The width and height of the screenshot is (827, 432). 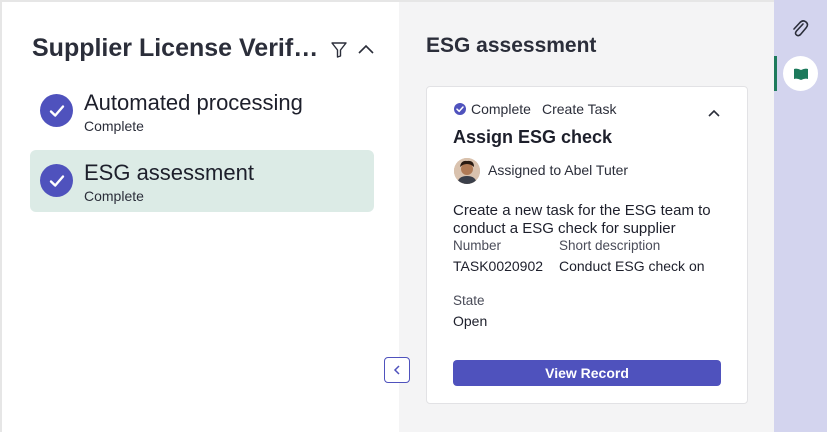 I want to click on state-label: State, so click(x=469, y=300).